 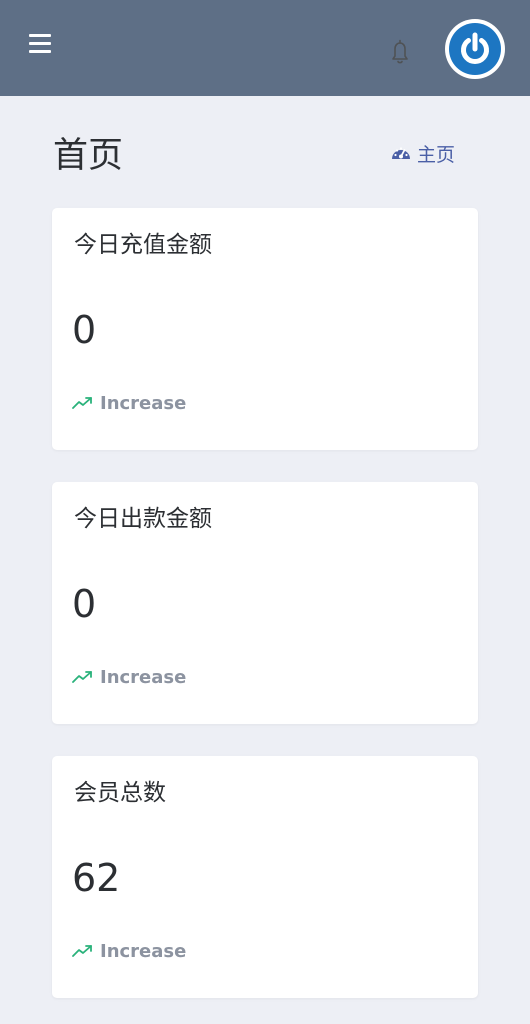 I want to click on stat-card-value: 62, so click(x=96, y=878).